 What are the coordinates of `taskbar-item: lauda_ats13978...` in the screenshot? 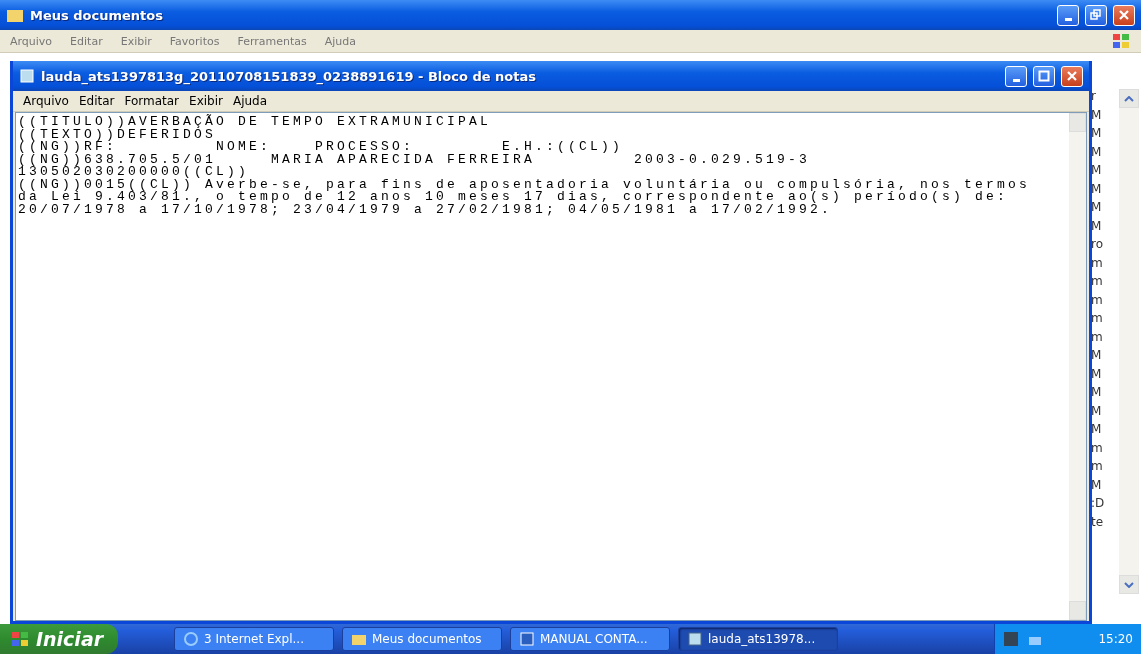 It's located at (758, 639).